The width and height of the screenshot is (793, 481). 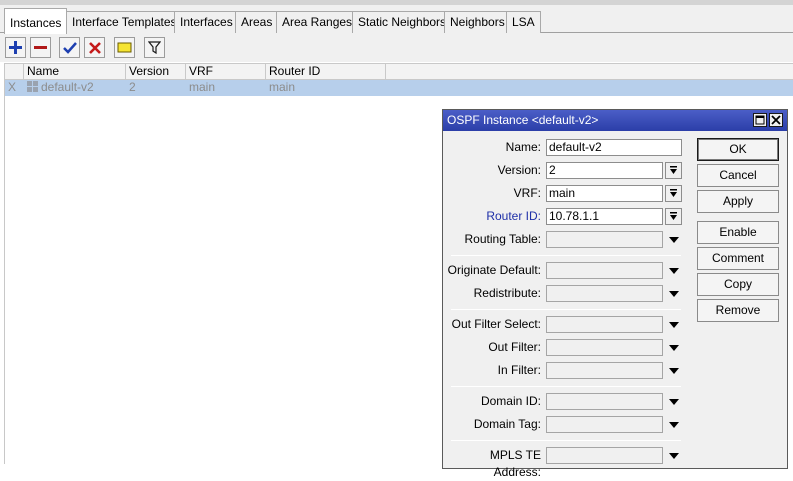 I want to click on mpls-te-address-input, so click(x=604, y=455).